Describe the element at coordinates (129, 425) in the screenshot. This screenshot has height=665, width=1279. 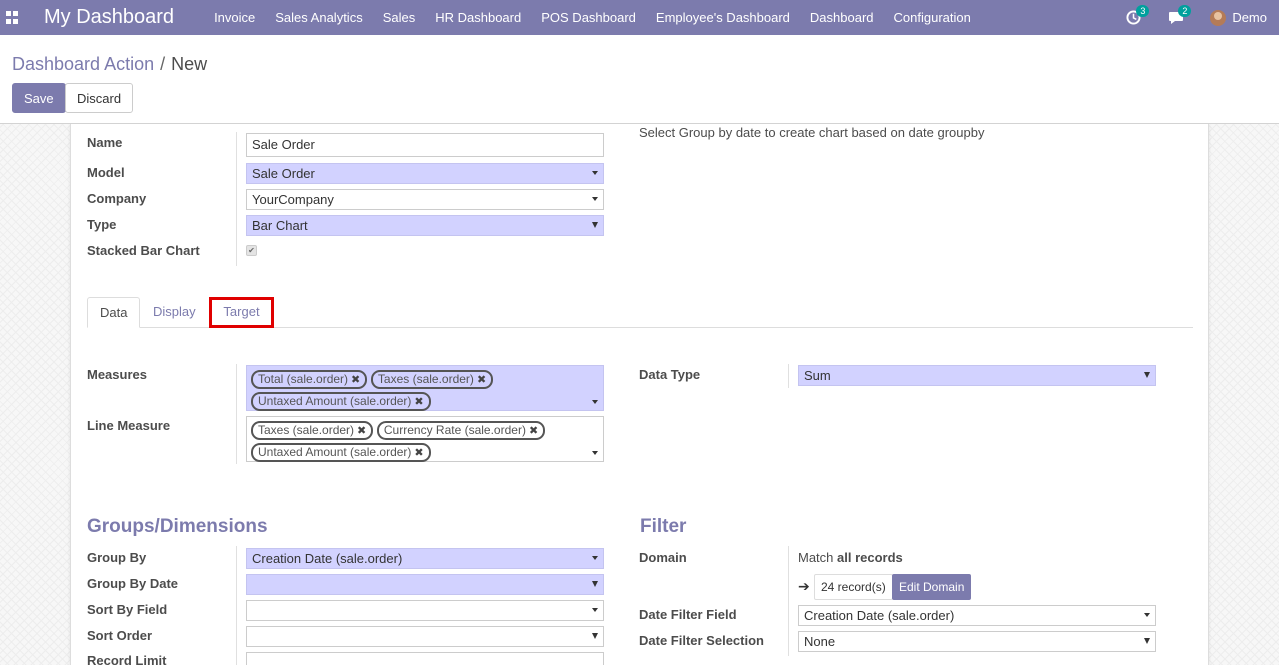
I see `line-measure-label: Line Measure` at that location.